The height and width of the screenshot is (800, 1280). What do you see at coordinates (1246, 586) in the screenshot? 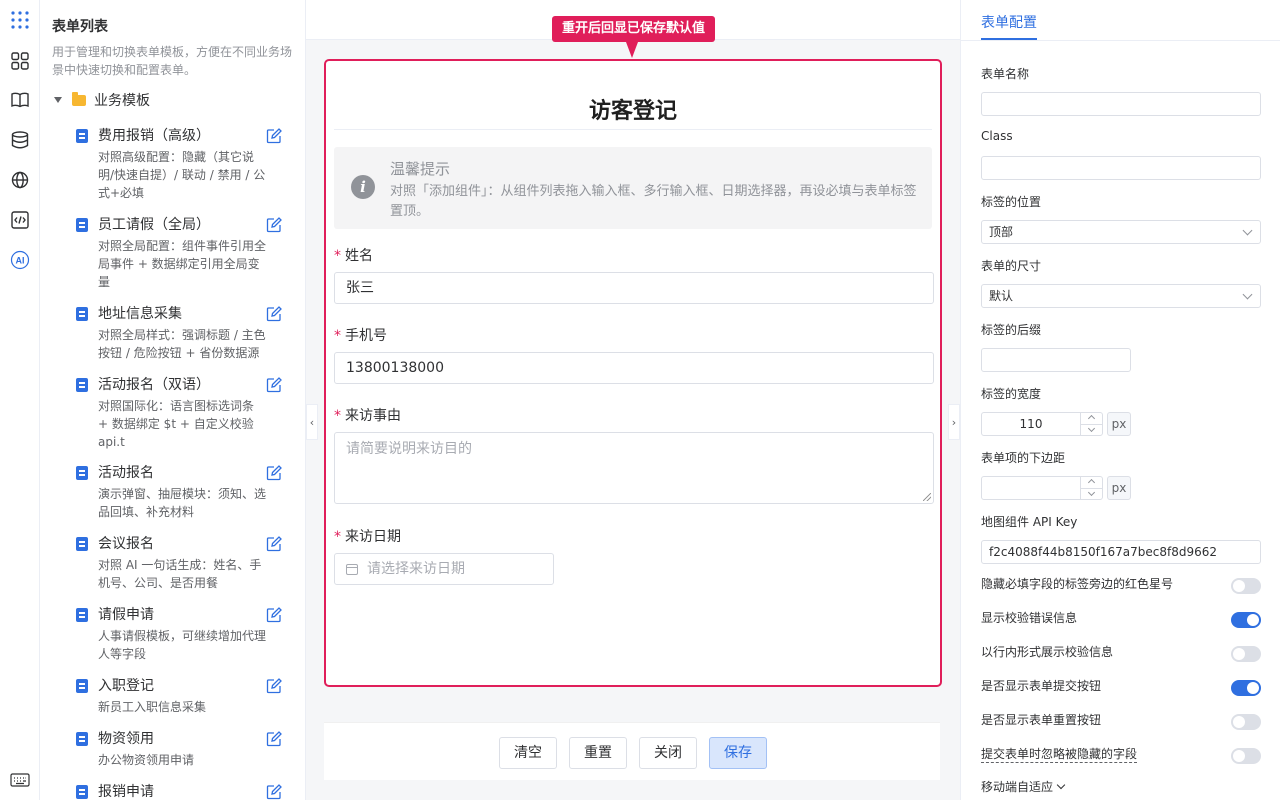
I see `hide-asterisk-switch` at bounding box center [1246, 586].